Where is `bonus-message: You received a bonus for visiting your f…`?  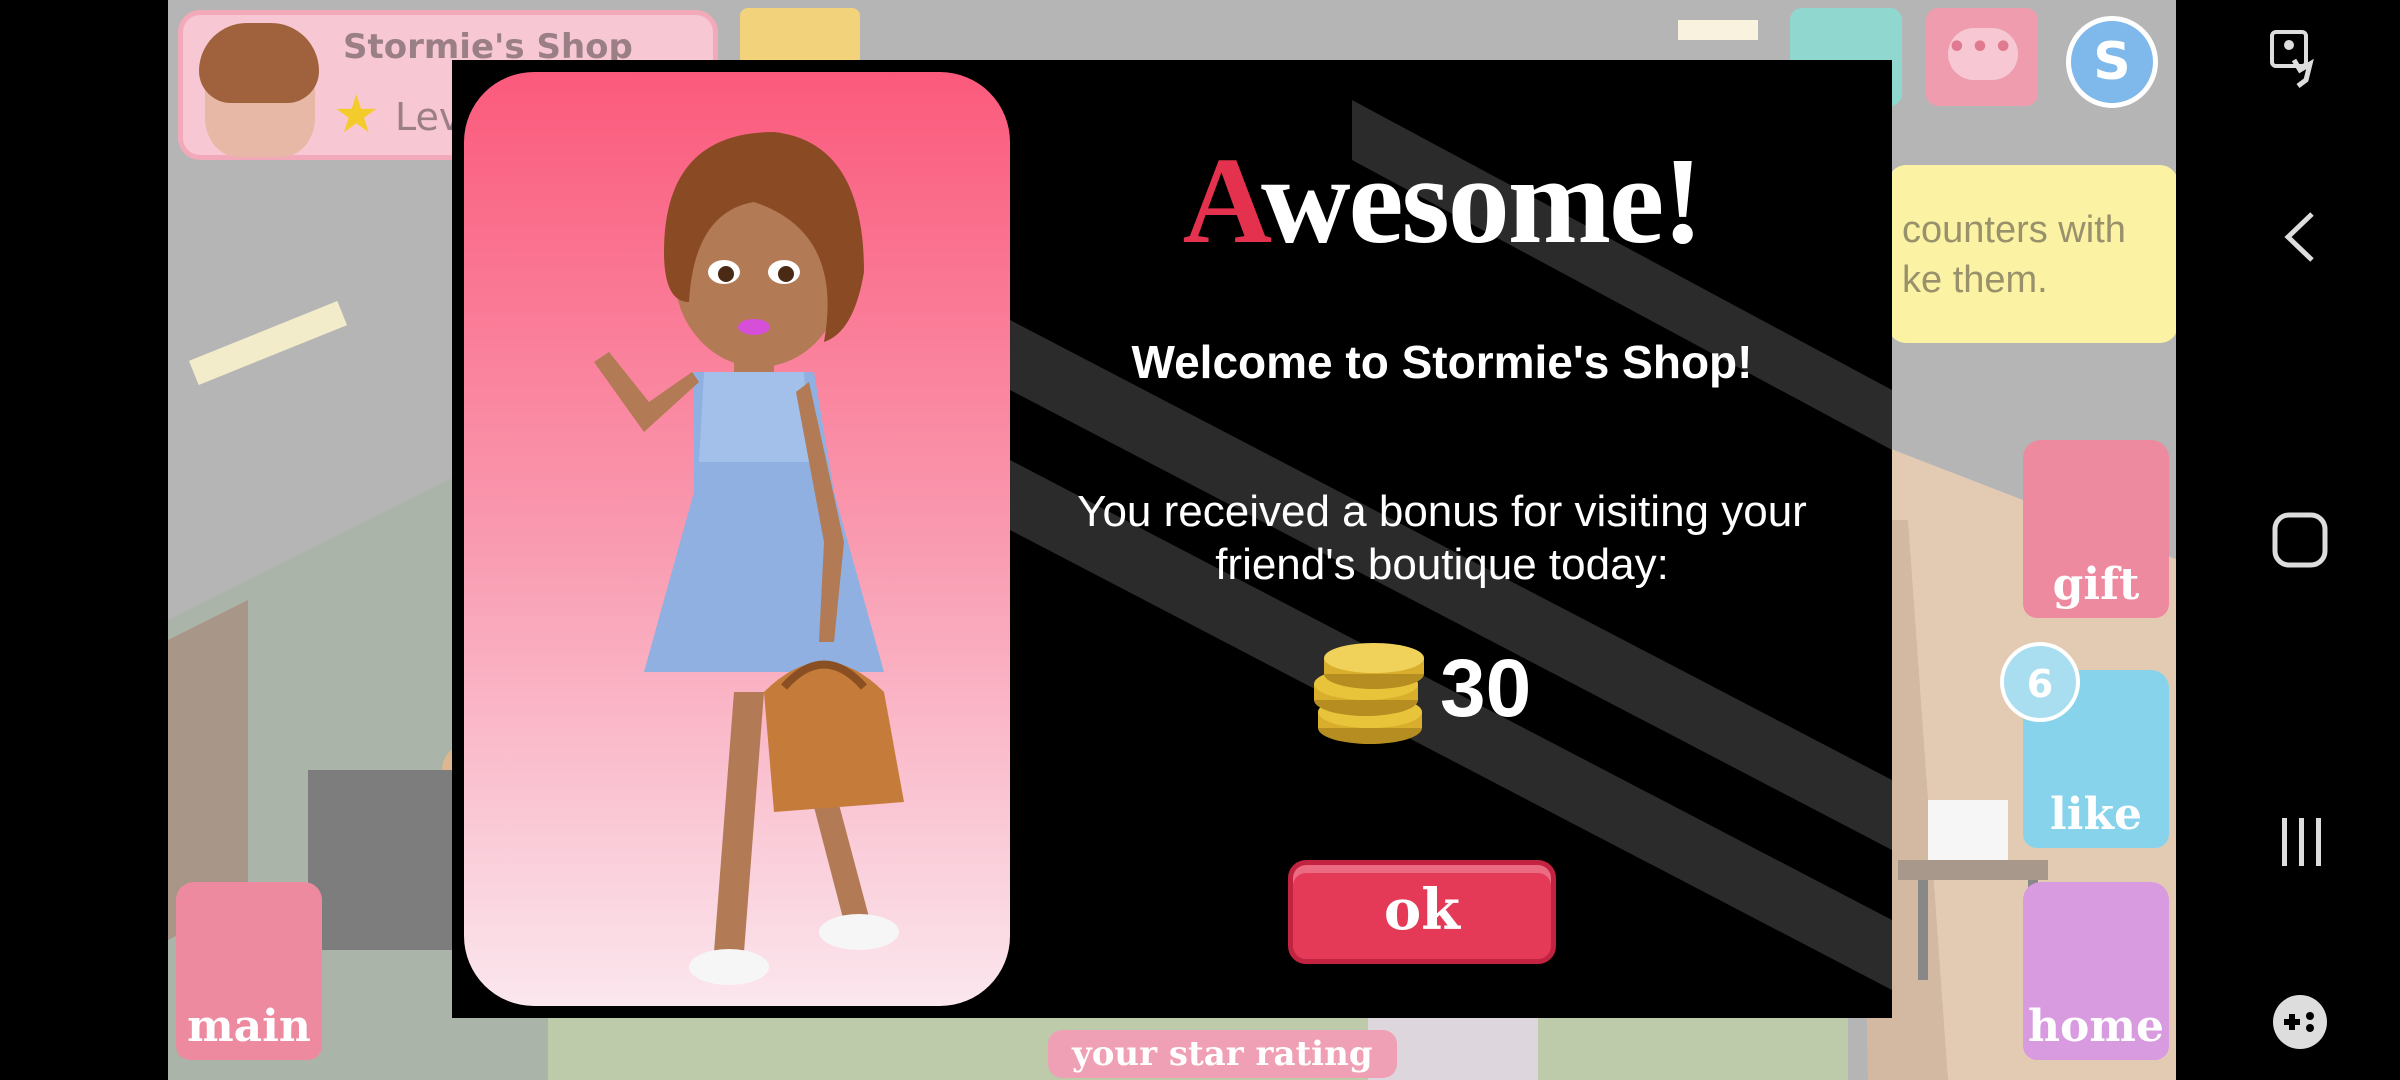 bonus-message: You received a bonus for visiting your f… is located at coordinates (1442, 538).